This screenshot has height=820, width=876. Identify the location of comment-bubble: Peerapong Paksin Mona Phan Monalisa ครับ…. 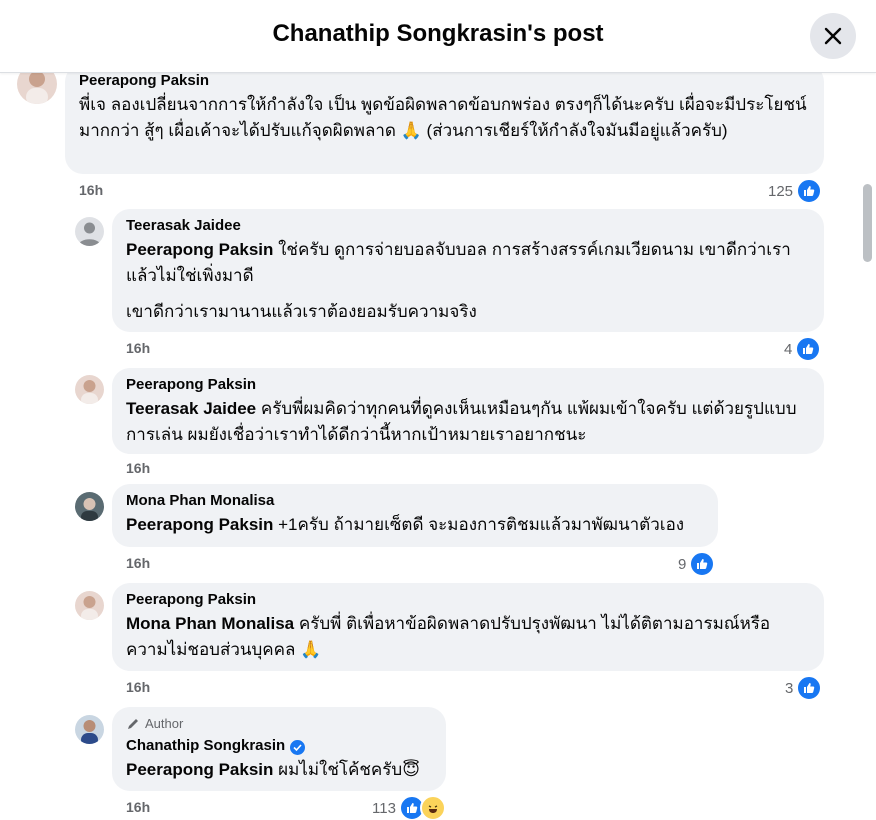
(468, 627).